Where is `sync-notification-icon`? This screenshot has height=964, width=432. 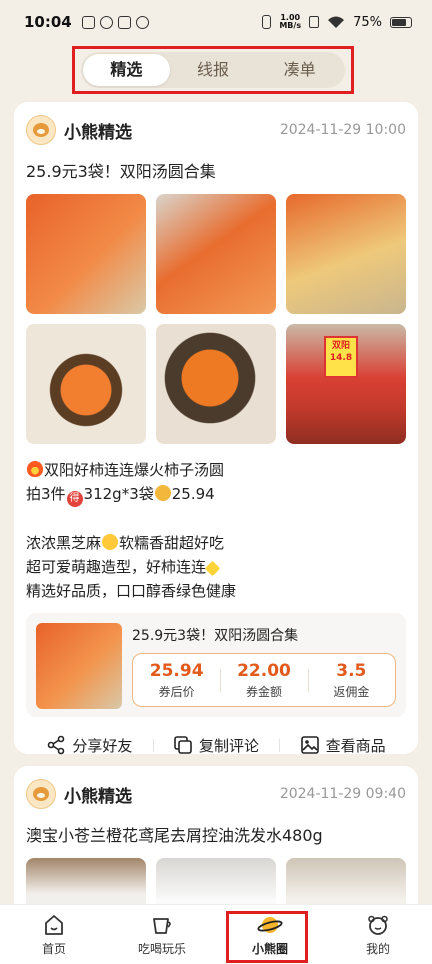 sync-notification-icon is located at coordinates (106, 22).